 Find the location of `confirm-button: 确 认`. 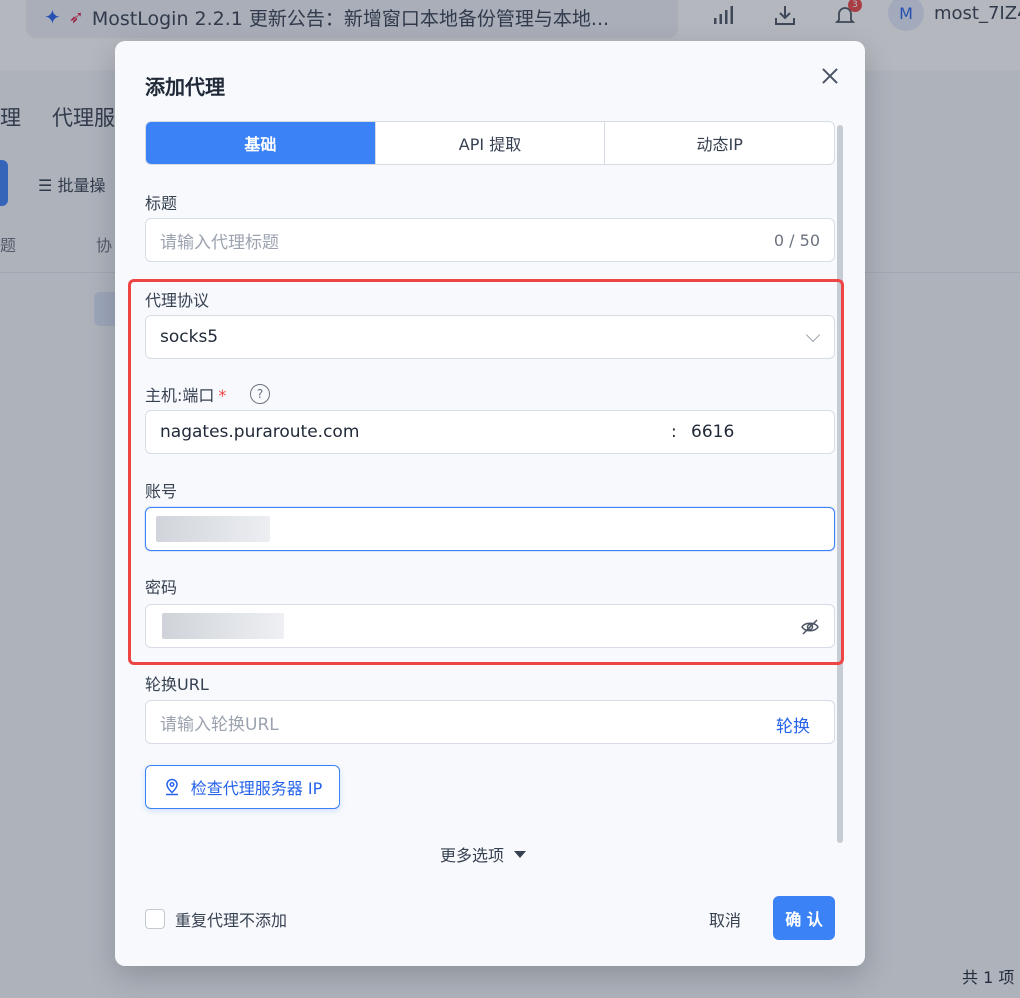

confirm-button: 确 认 is located at coordinates (804, 918).